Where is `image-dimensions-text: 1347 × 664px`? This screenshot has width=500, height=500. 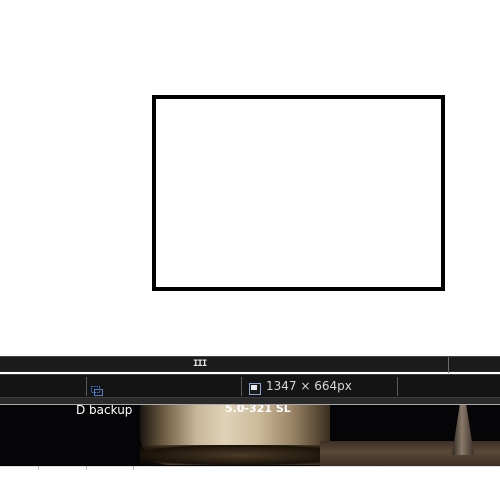
image-dimensions-text: 1347 × 664px is located at coordinates (309, 386).